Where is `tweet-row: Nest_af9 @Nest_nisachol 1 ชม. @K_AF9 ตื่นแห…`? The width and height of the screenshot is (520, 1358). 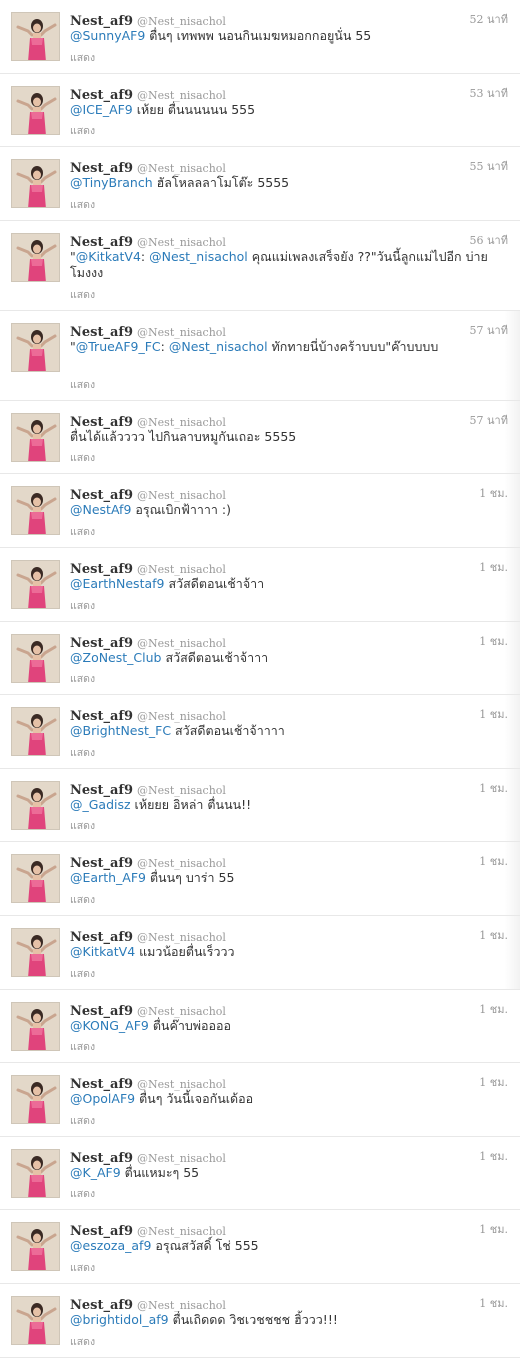
tweet-row: Nest_af9 @Nest_nisachol 1 ชม. @K_AF9 ตื่นแห… is located at coordinates (260, 1173).